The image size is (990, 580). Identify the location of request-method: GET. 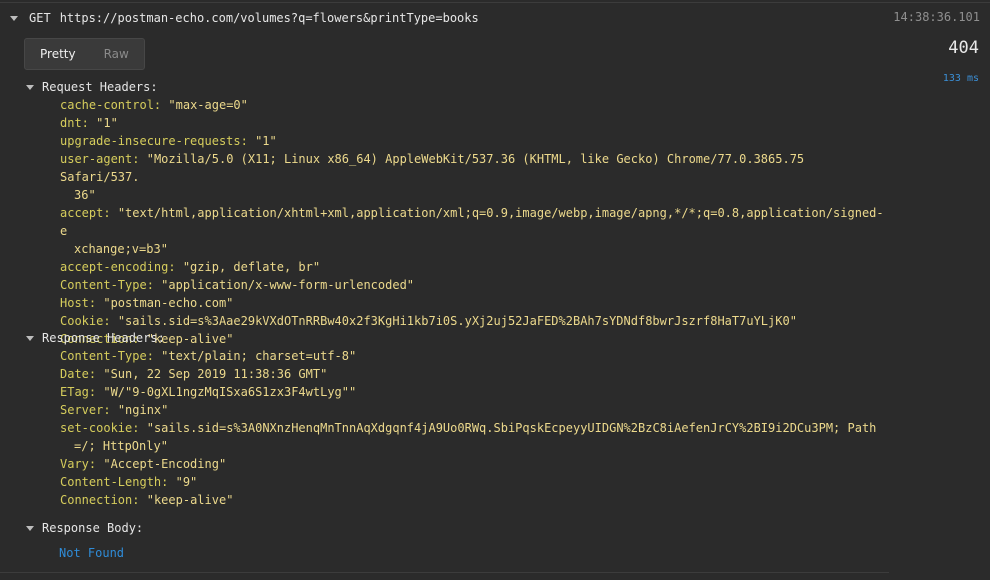
(40, 18).